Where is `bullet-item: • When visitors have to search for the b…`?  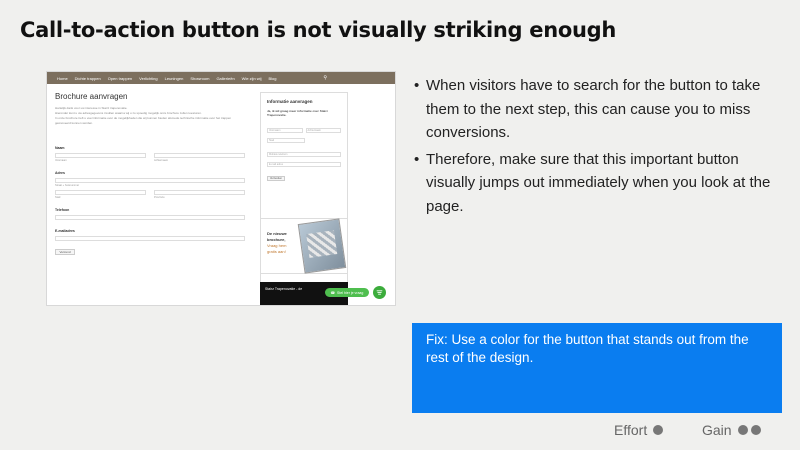 bullet-item: • When visitors have to search for the b… is located at coordinates (599, 109).